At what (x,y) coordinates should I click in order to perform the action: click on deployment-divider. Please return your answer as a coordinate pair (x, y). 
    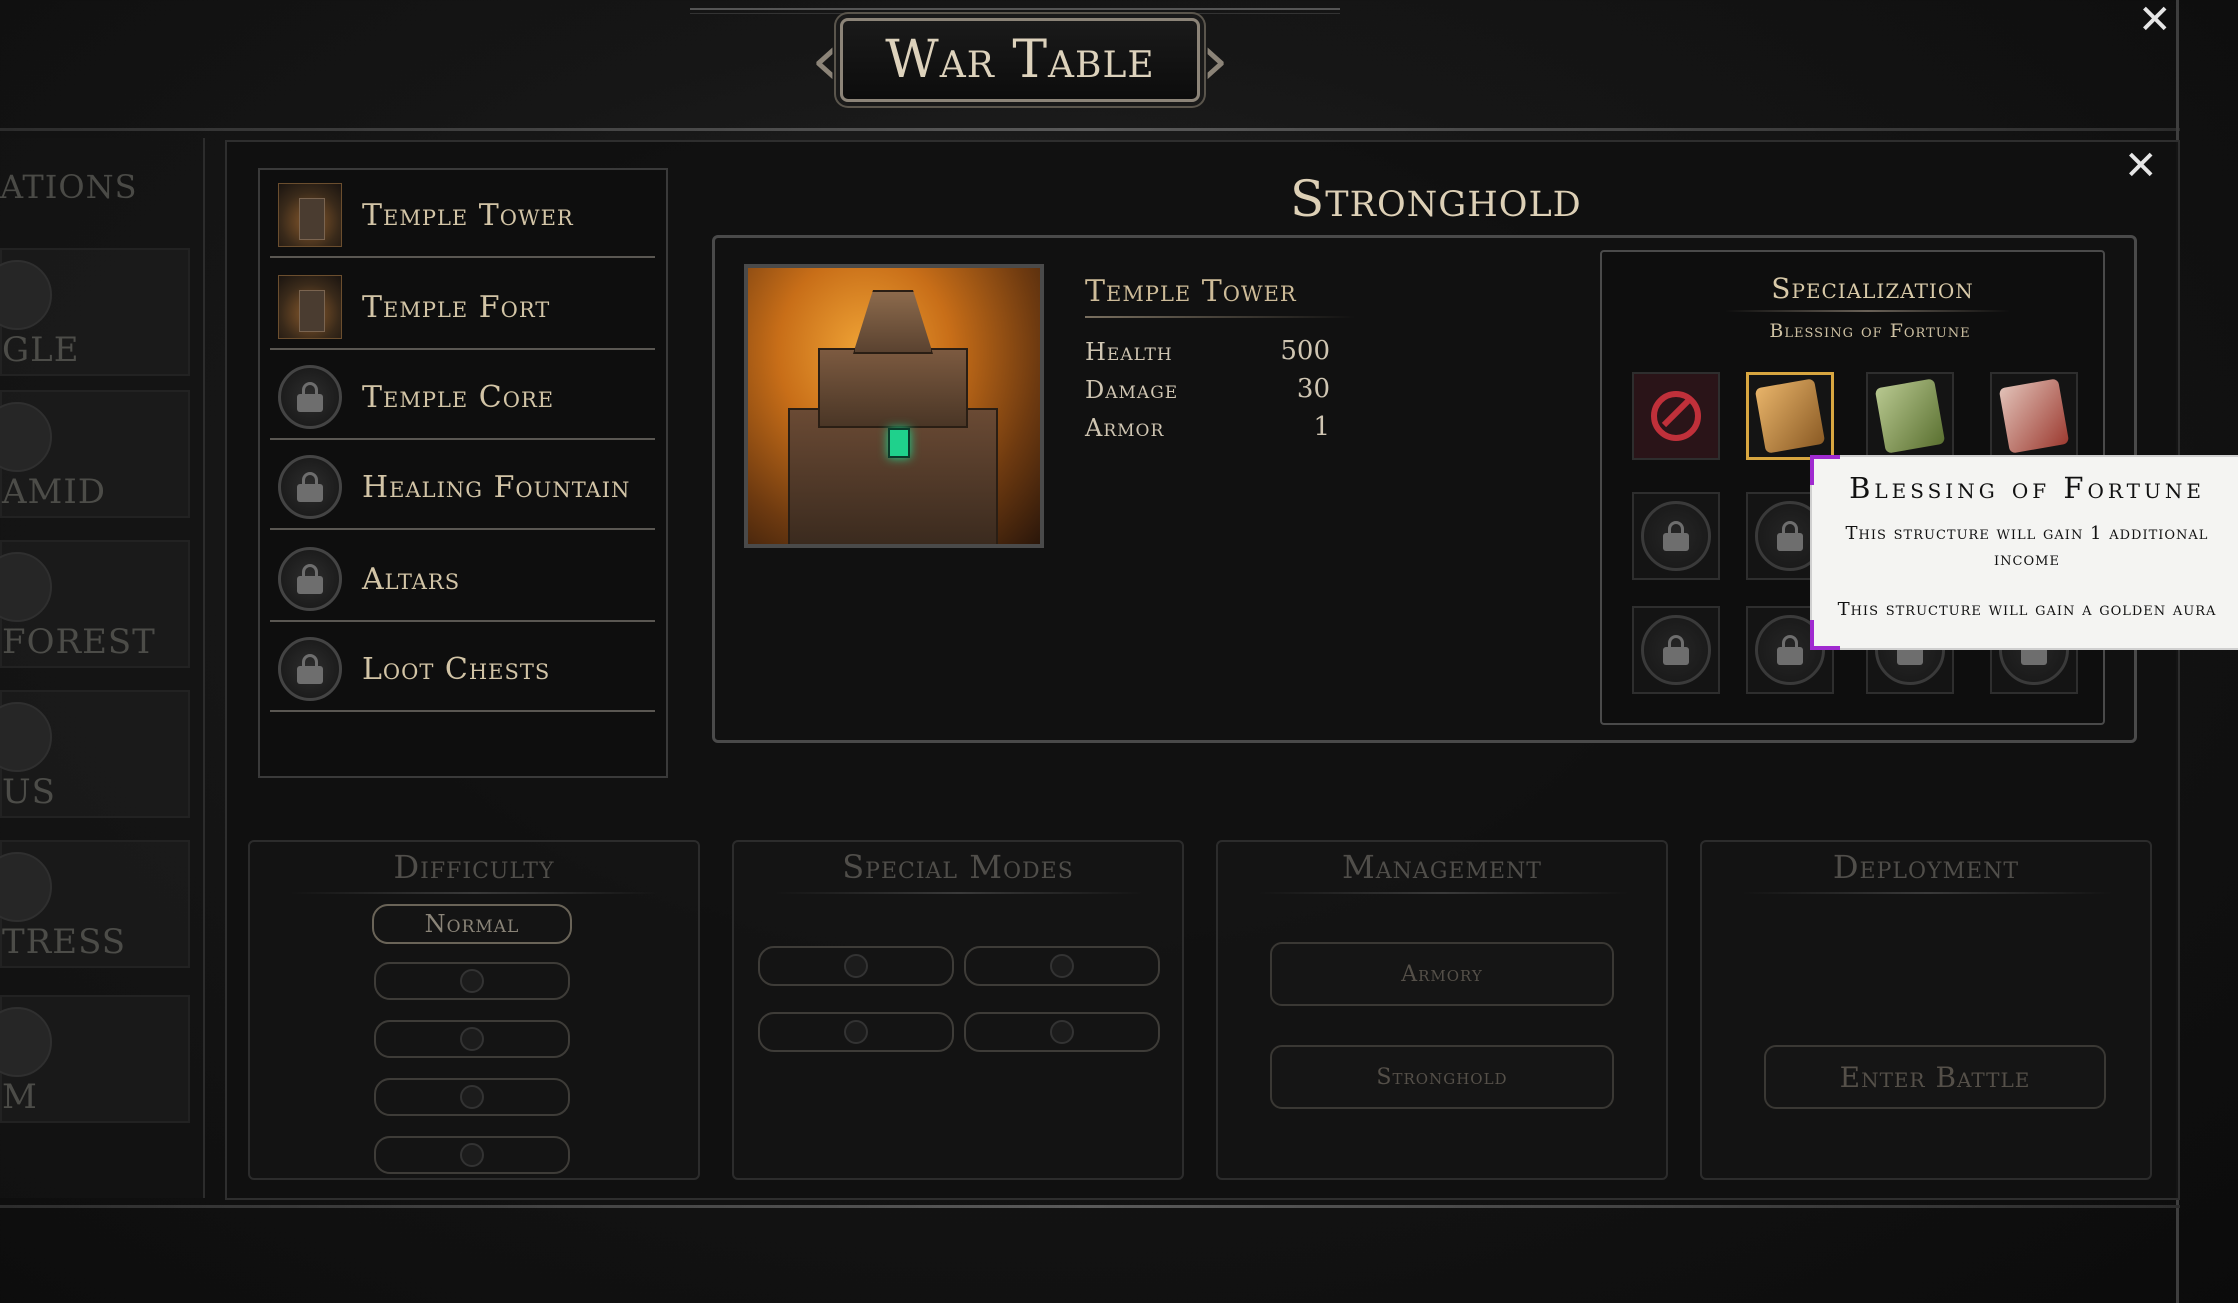
    Looking at the image, I should click on (1927, 893).